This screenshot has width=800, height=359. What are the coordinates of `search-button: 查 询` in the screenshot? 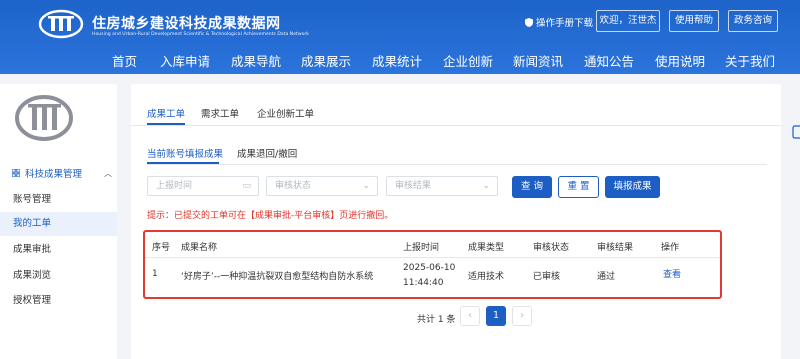 It's located at (532, 187).